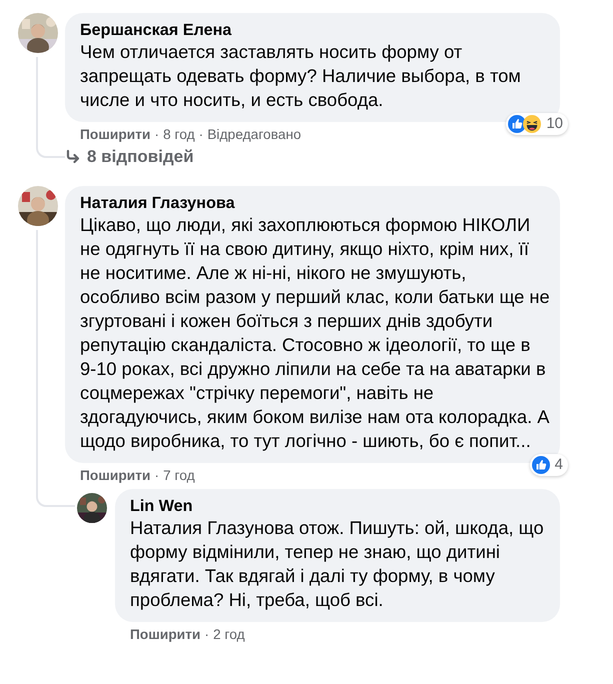 This screenshot has width=613, height=684. I want to click on reaction-count: 10, so click(554, 124).